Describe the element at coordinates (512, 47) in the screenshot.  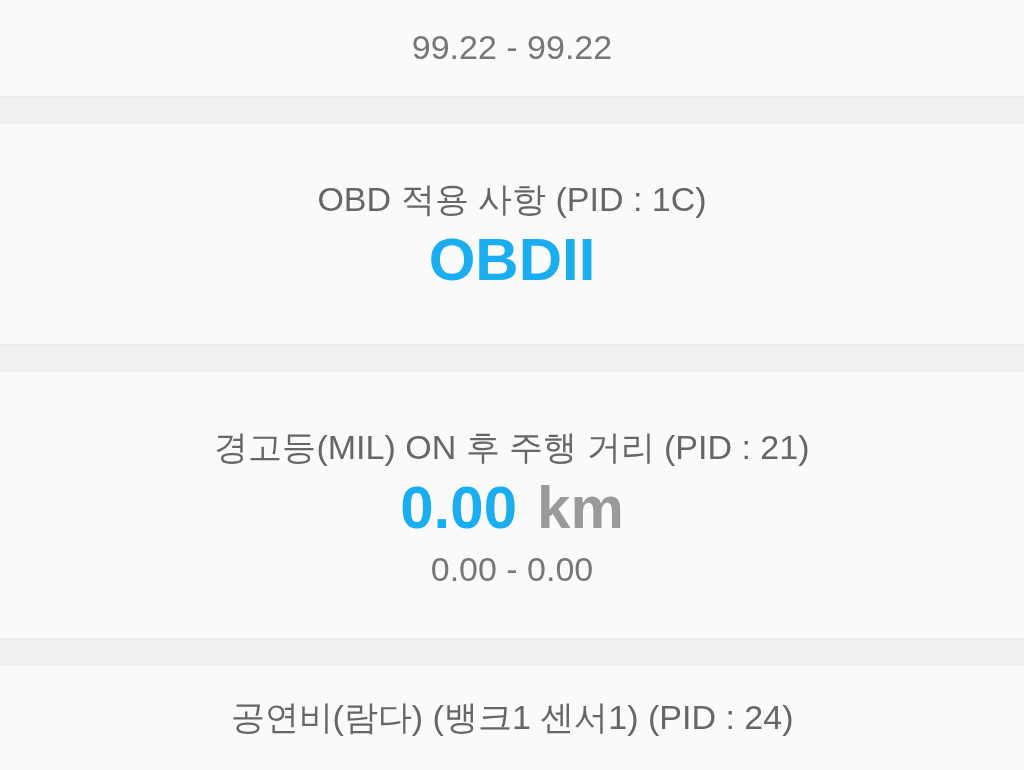
I see `range-text: 99.22 - 99.22` at that location.